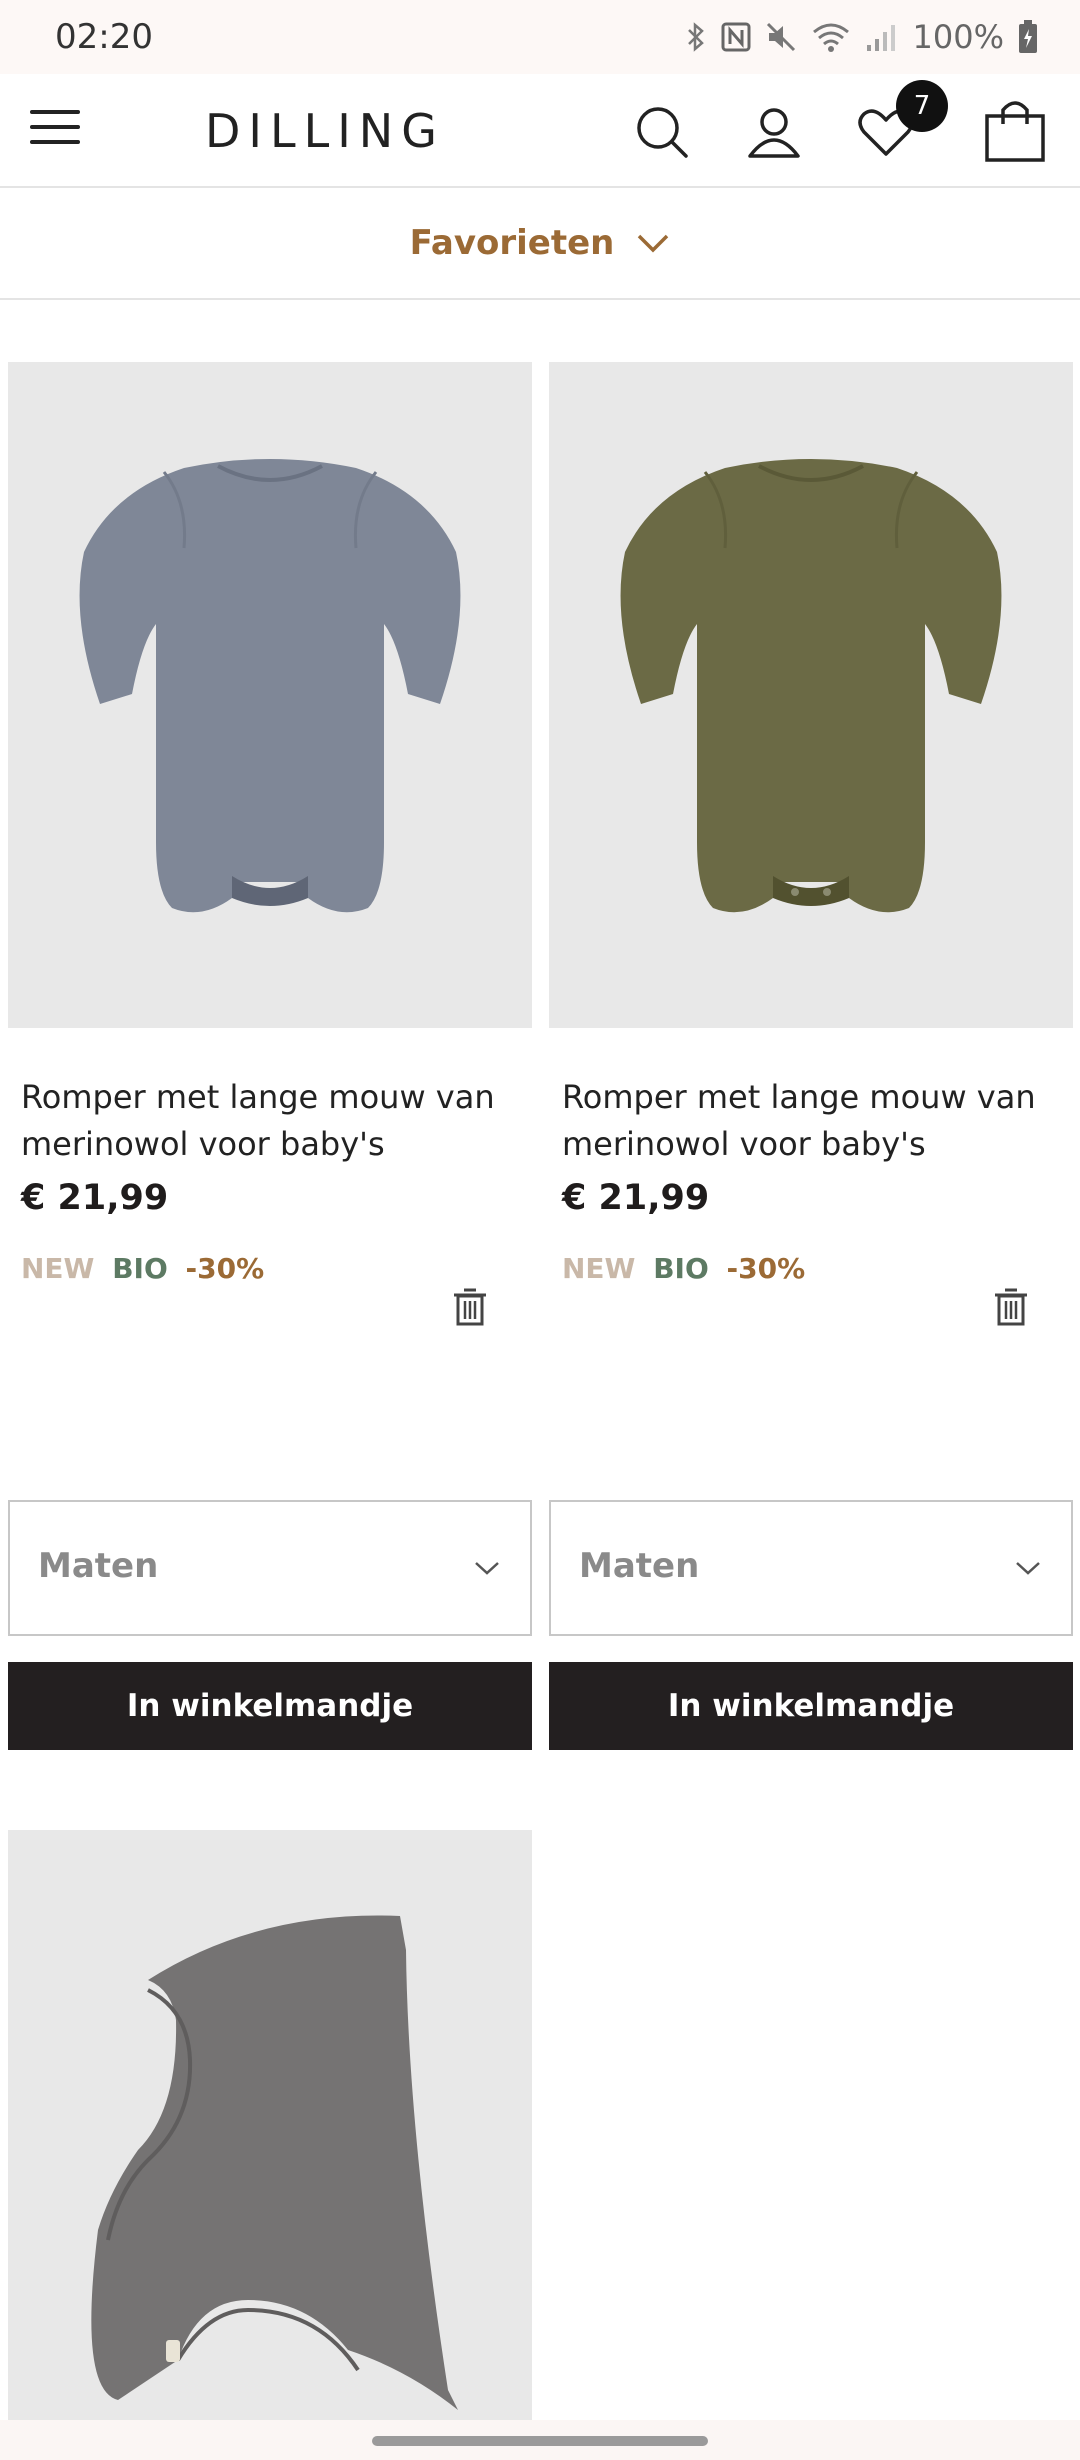 The height and width of the screenshot is (2460, 1080). I want to click on wifi-icon, so click(831, 37).